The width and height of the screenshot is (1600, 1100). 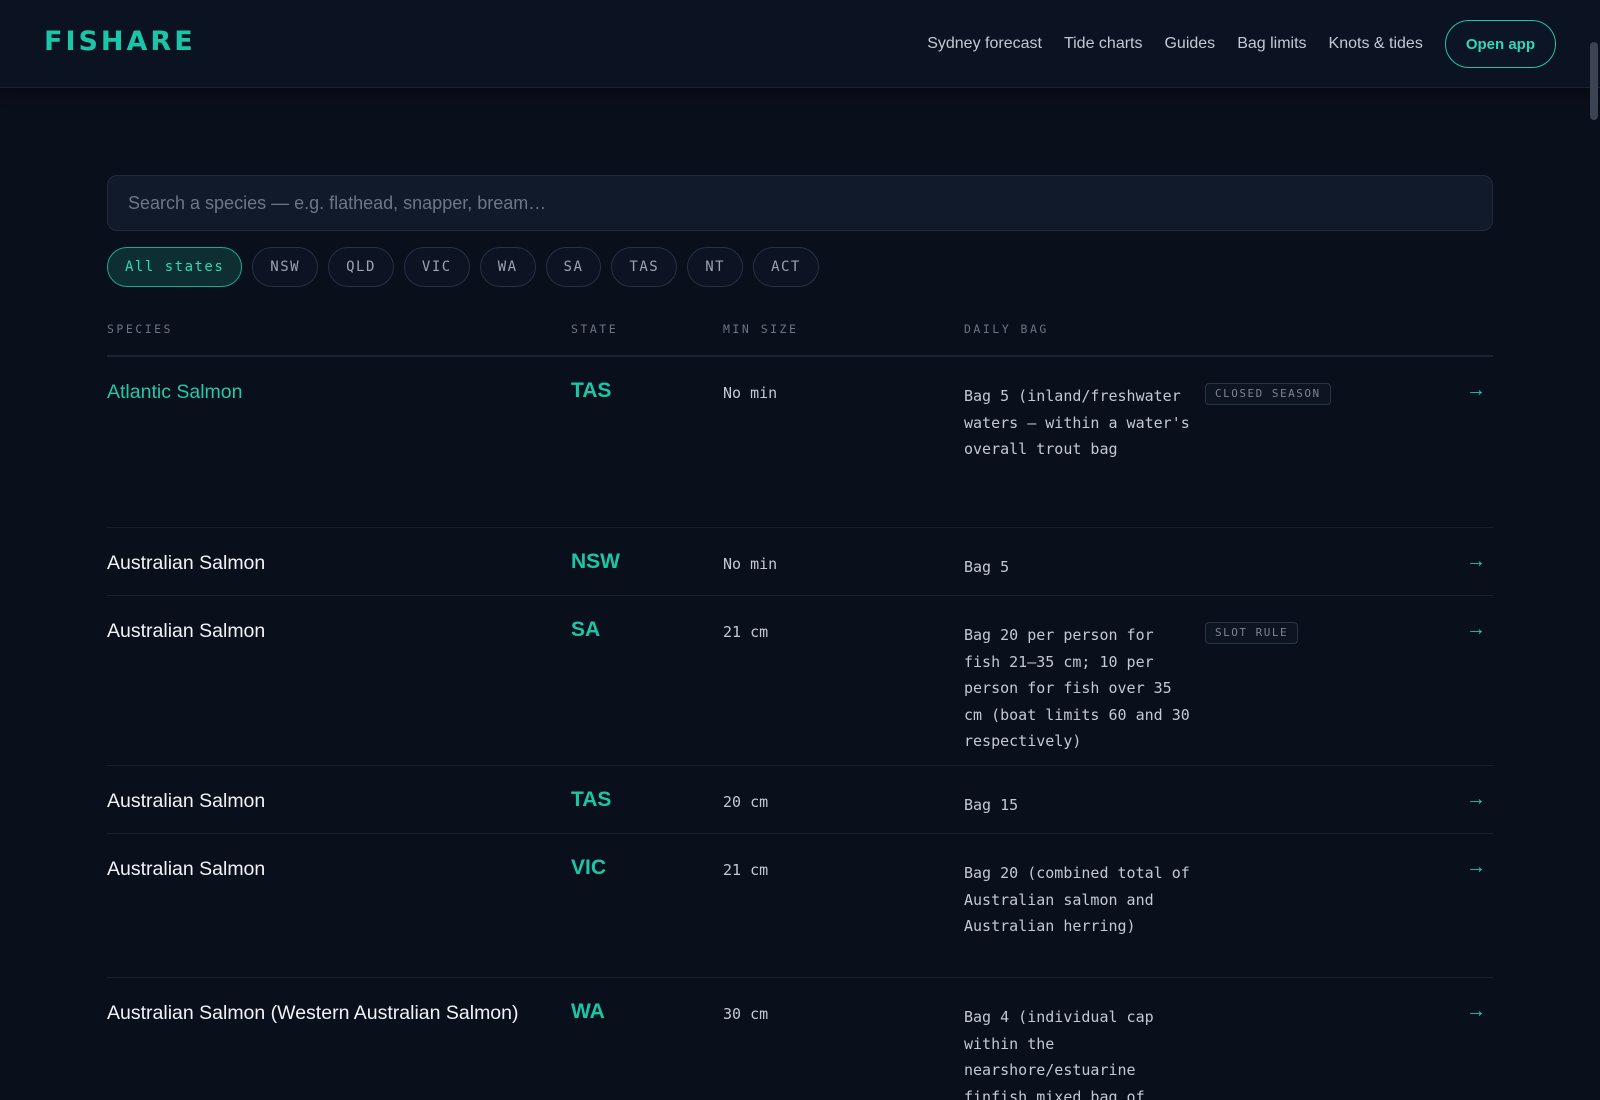 What do you see at coordinates (1252, 633) in the screenshot?
I see `status-badge: SLOT RULE` at bounding box center [1252, 633].